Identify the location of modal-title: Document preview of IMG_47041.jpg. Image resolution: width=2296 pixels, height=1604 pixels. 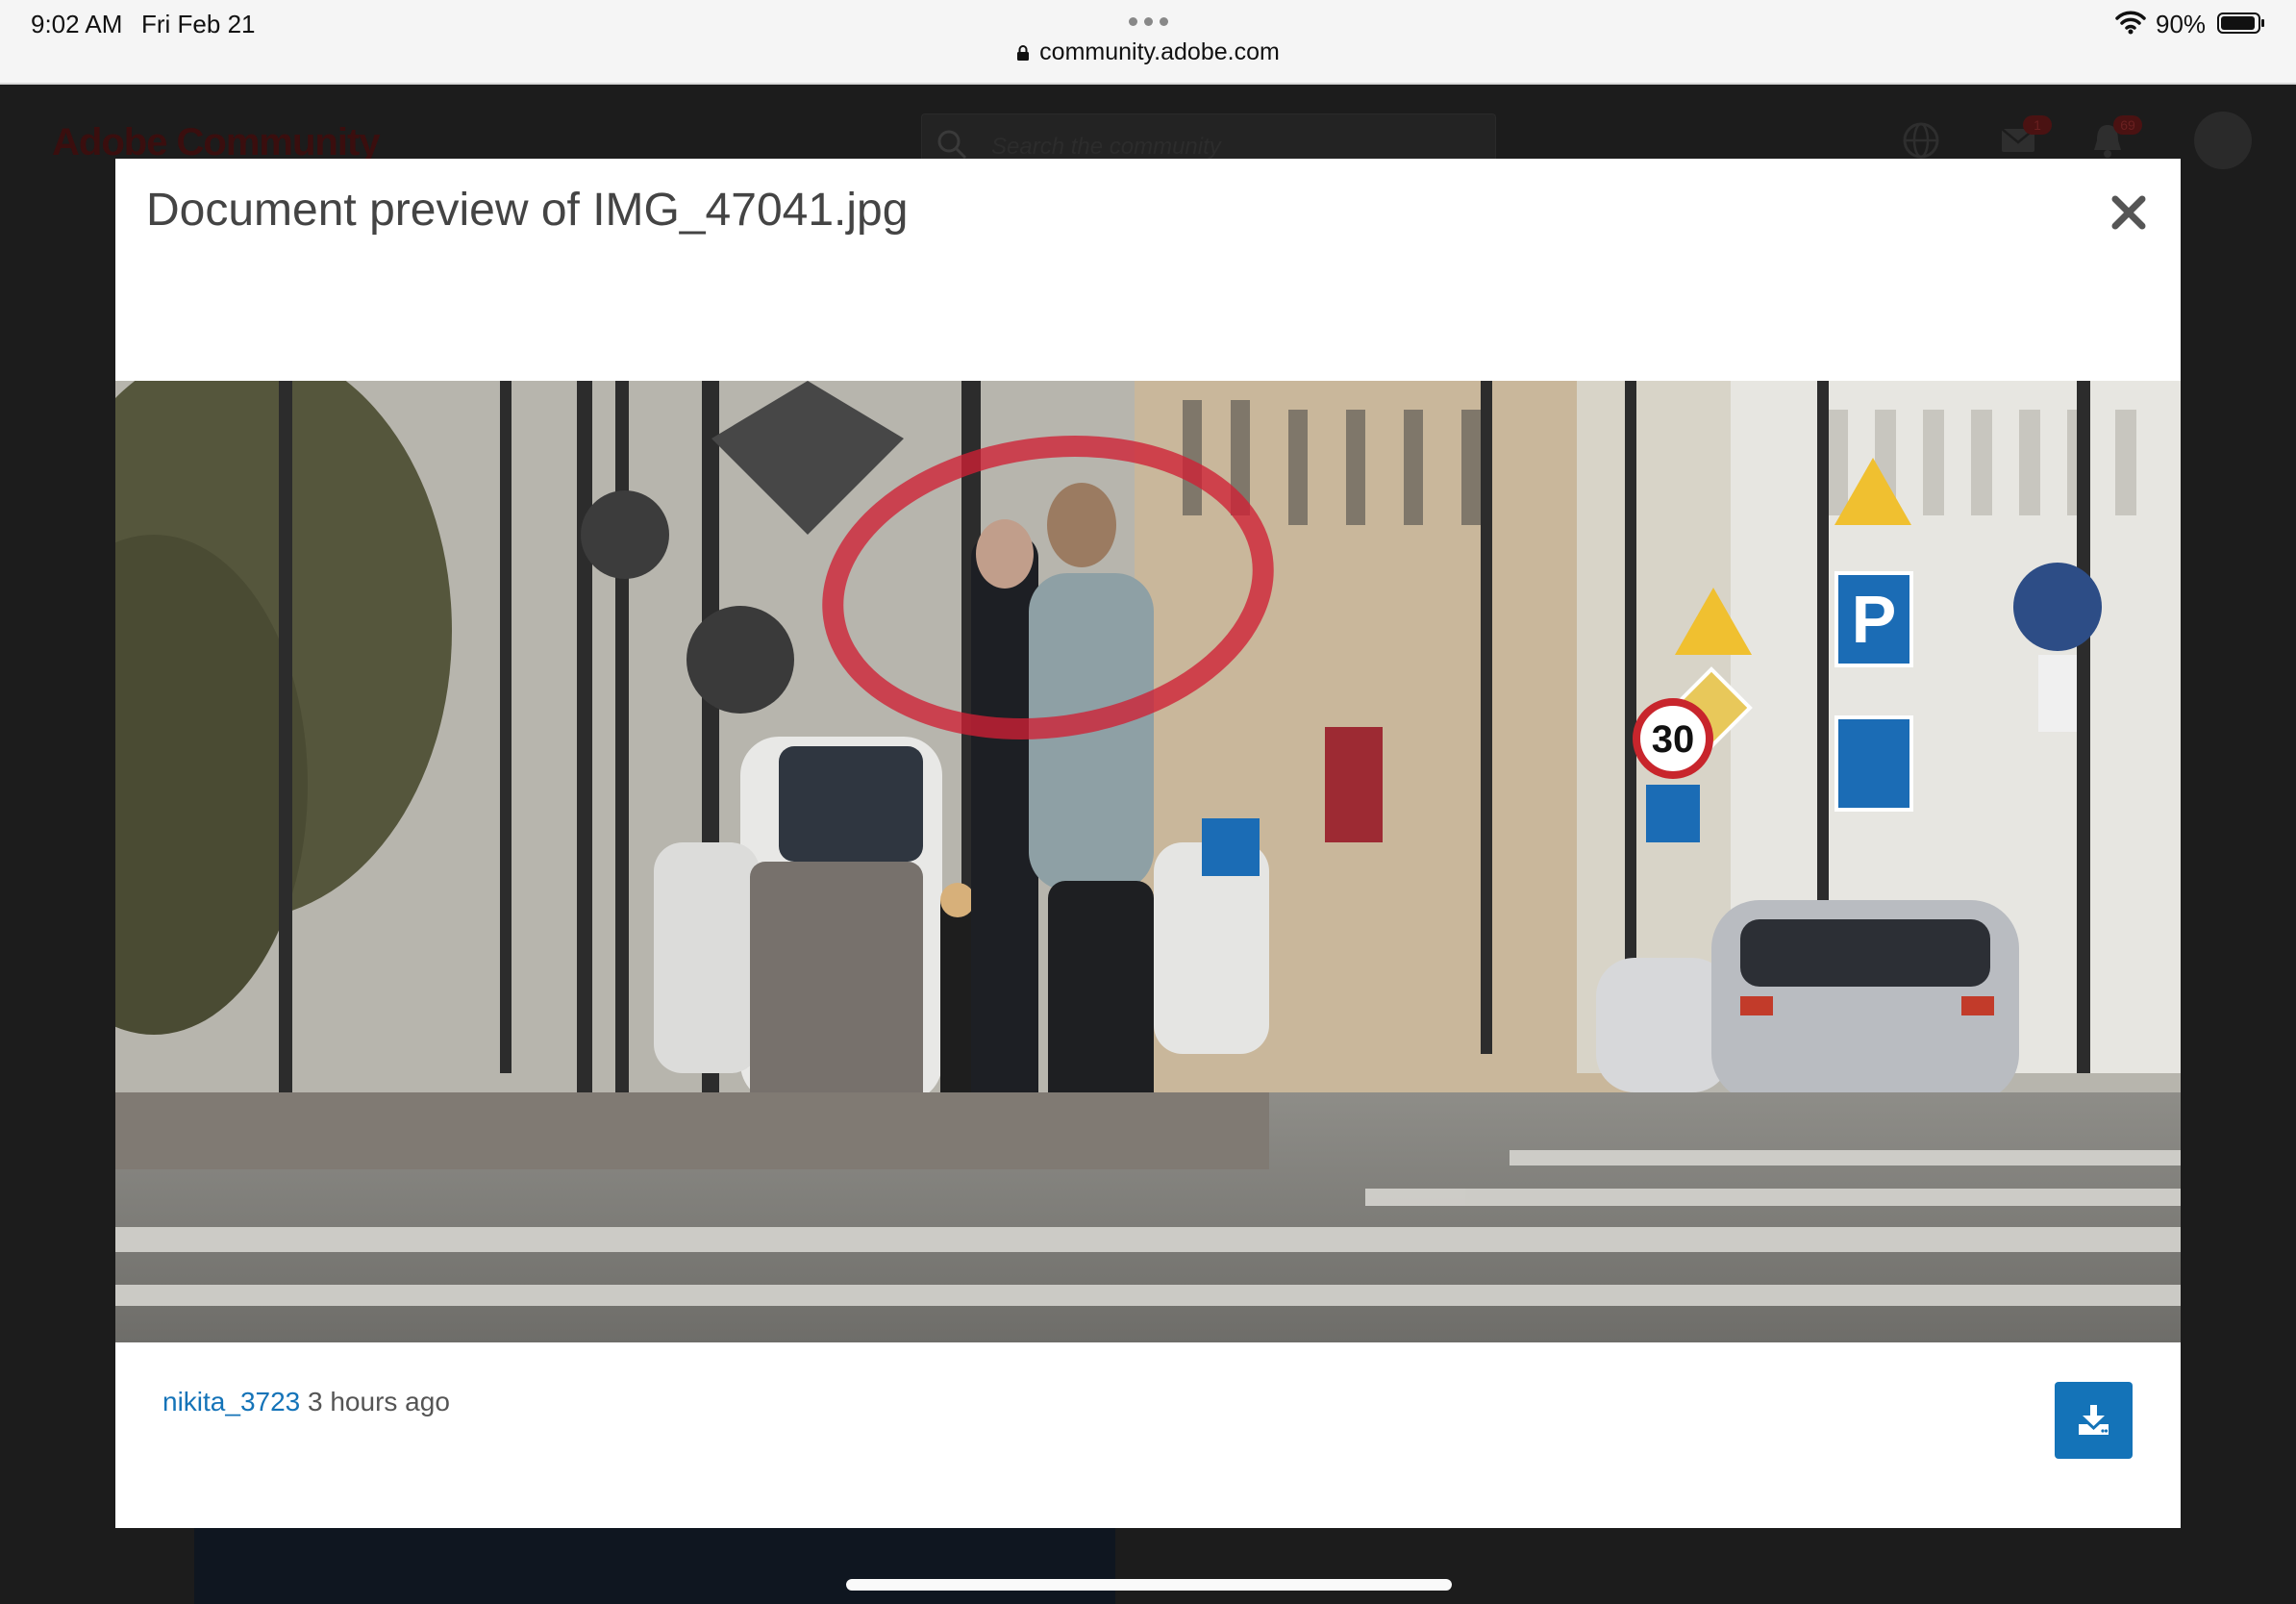
(527, 210).